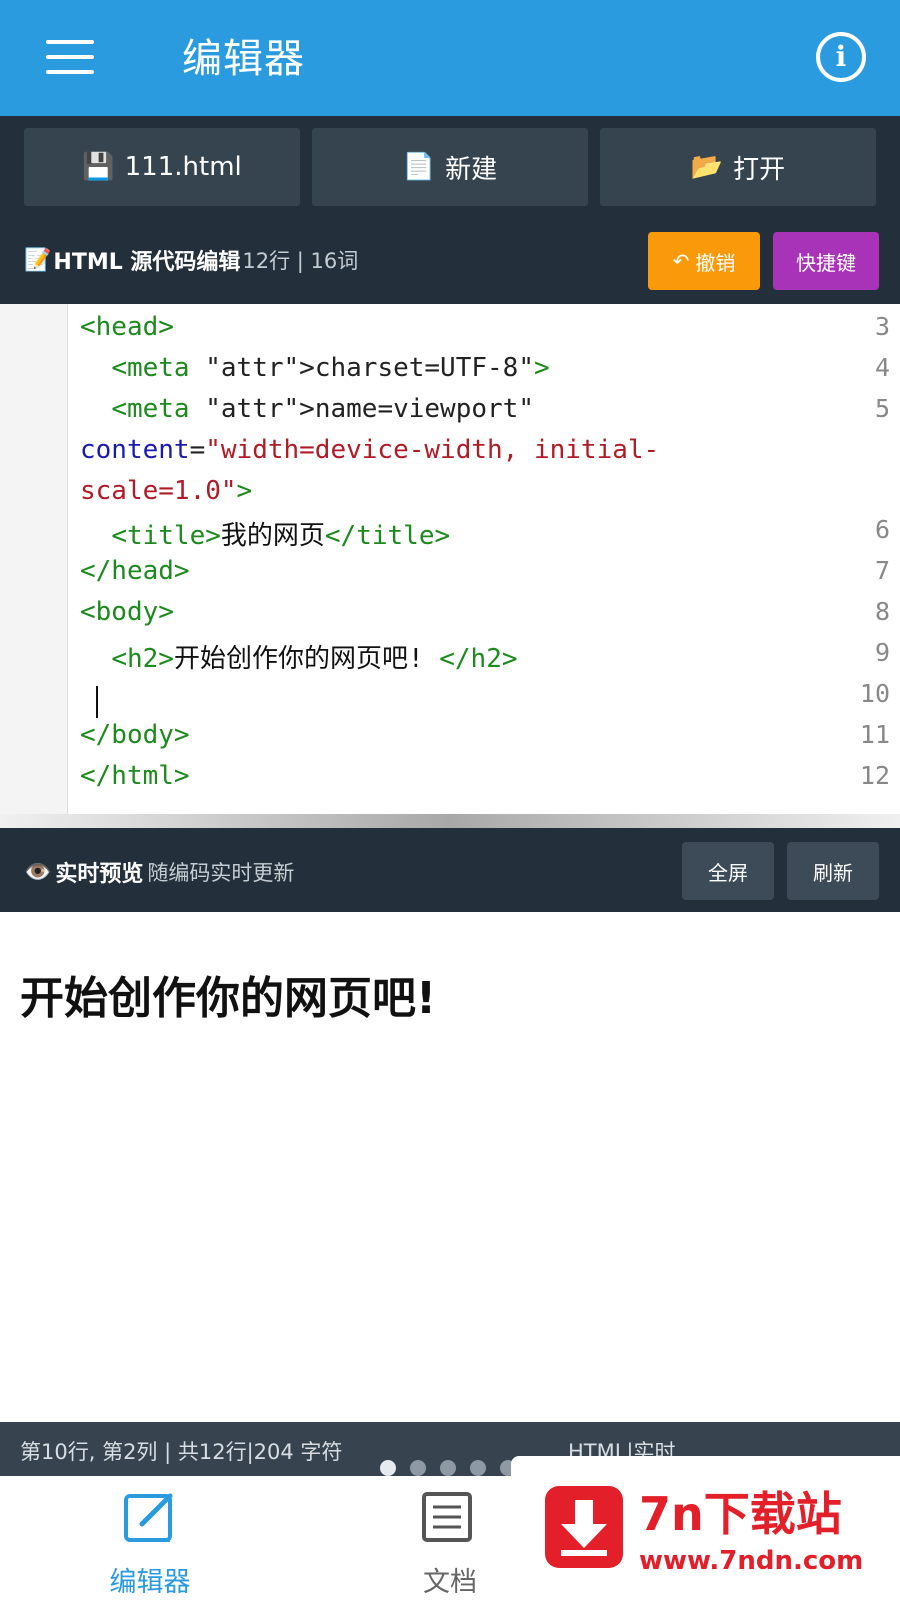 This screenshot has height=1600, width=900. What do you see at coordinates (127, 612) in the screenshot?
I see `code-line: <body>` at bounding box center [127, 612].